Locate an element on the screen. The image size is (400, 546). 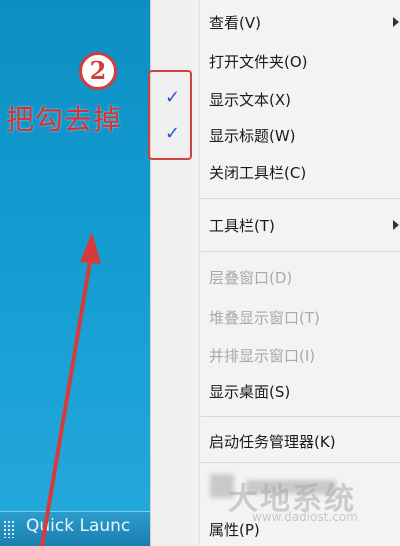
menu-item-stack-windows: 堆叠显示窗口(T) is located at coordinates (275, 317).